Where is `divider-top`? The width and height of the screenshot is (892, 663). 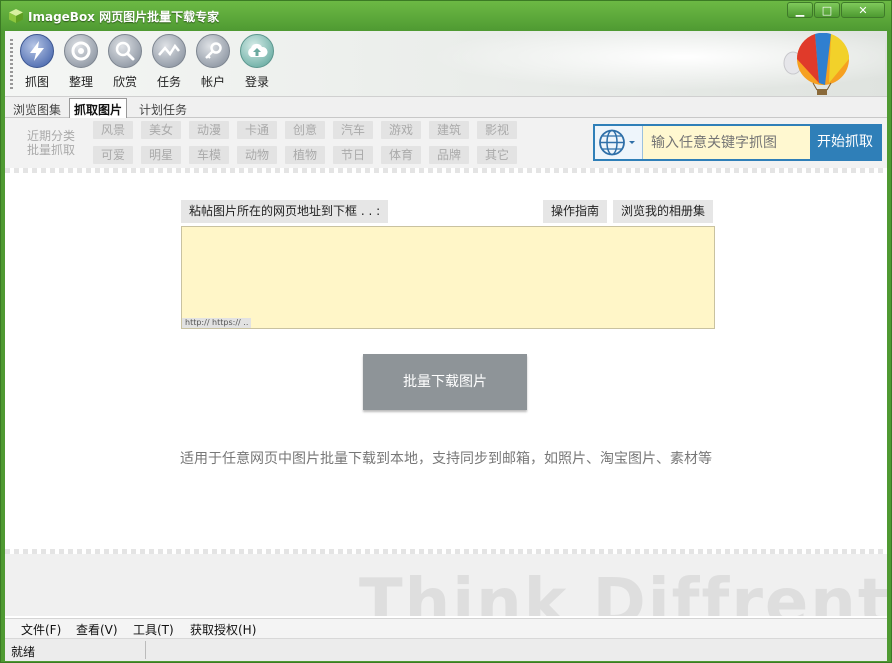 divider-top is located at coordinates (446, 170).